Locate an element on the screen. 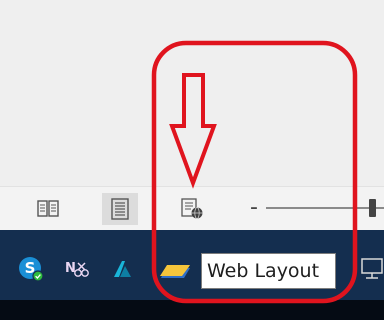  skype-icon: S is located at coordinates (31, 269).